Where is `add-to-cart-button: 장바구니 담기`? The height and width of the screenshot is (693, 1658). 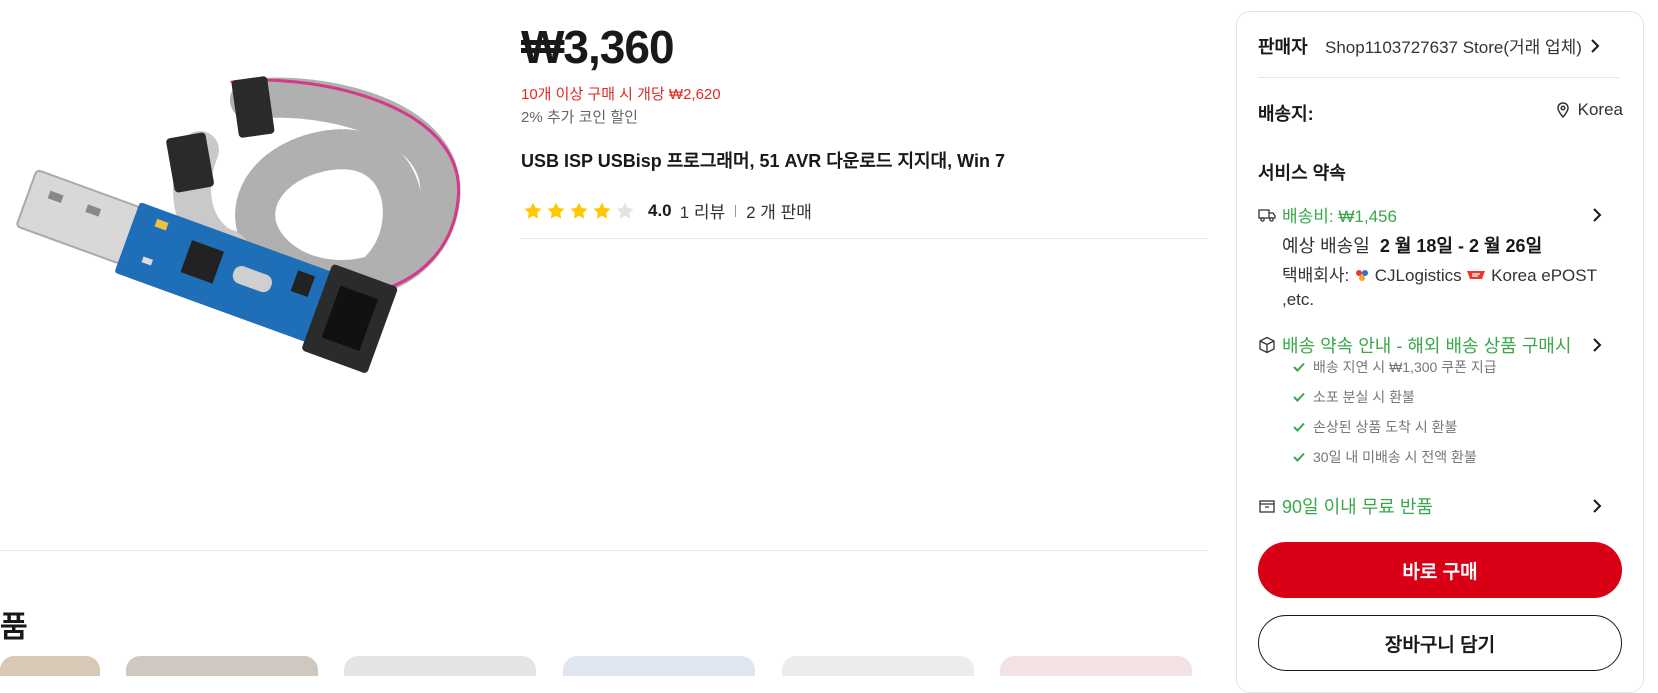 add-to-cart-button: 장바구니 담기 is located at coordinates (1440, 643).